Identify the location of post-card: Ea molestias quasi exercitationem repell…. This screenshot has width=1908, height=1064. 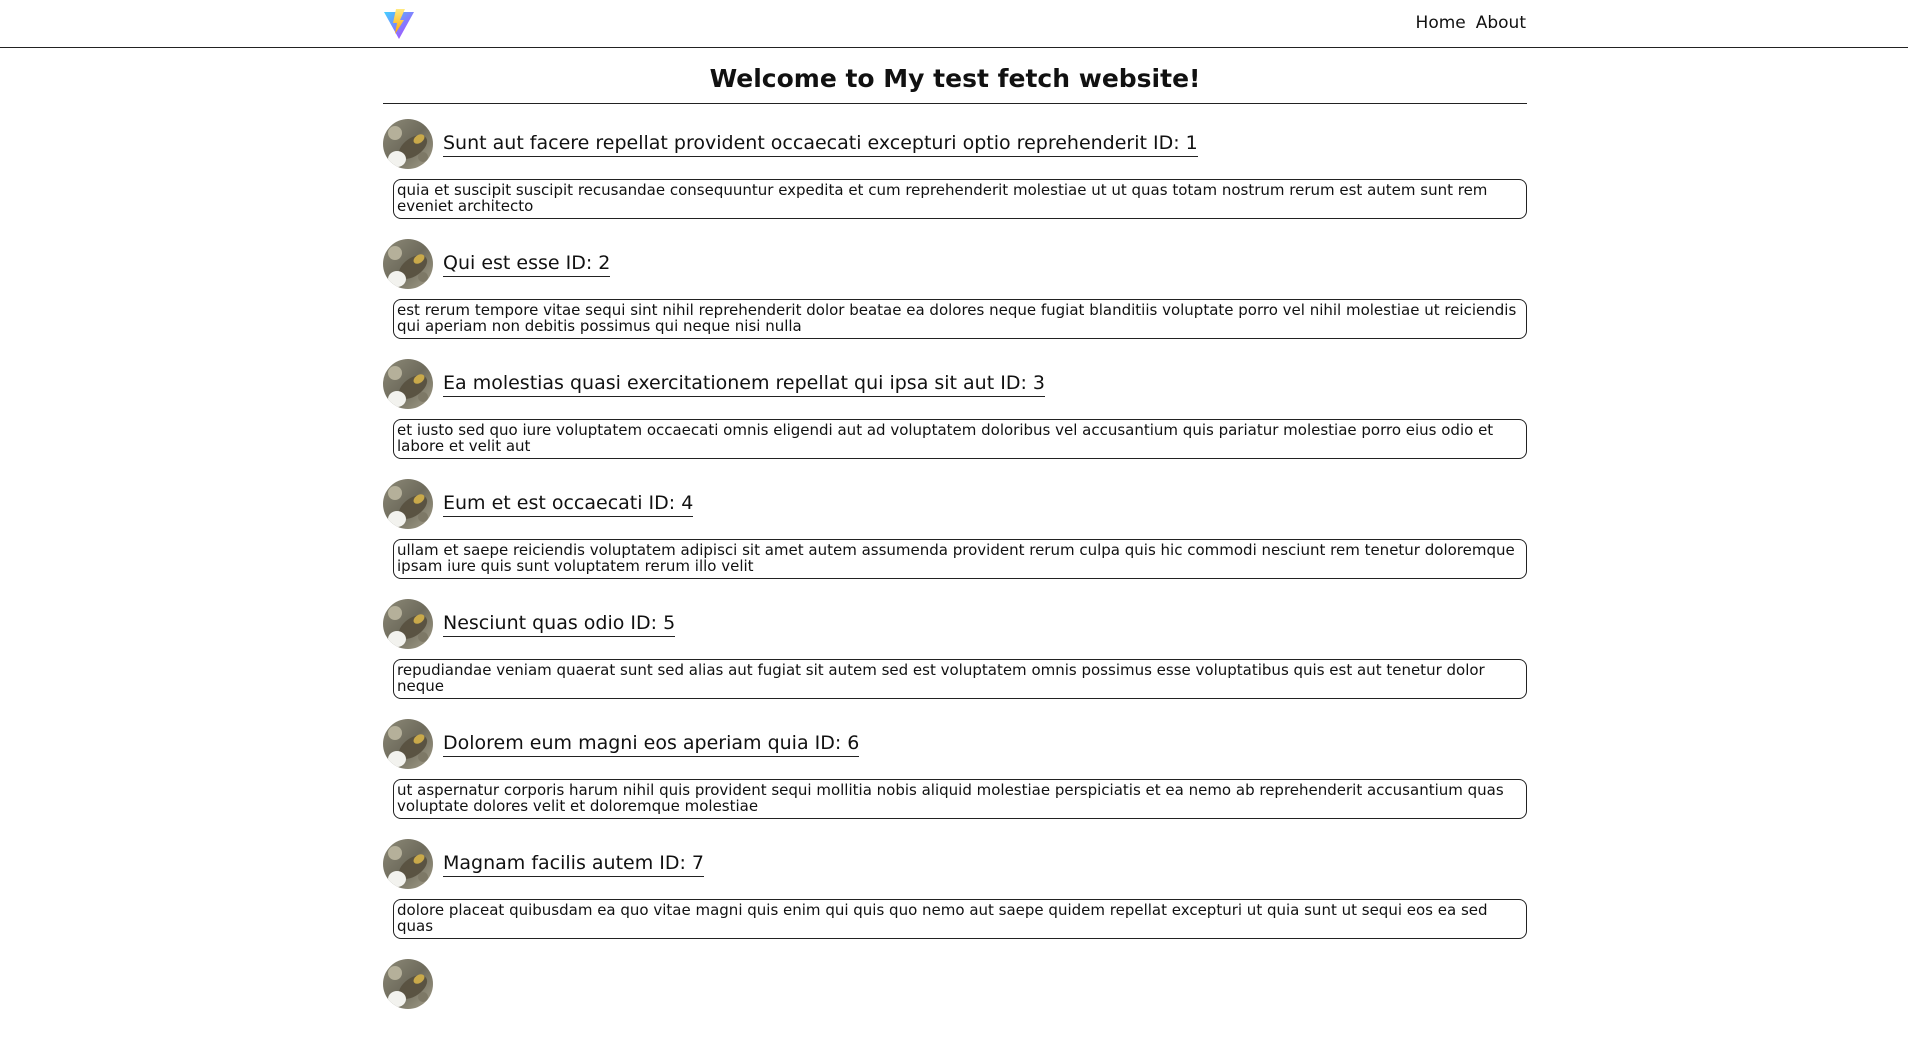
(955, 404).